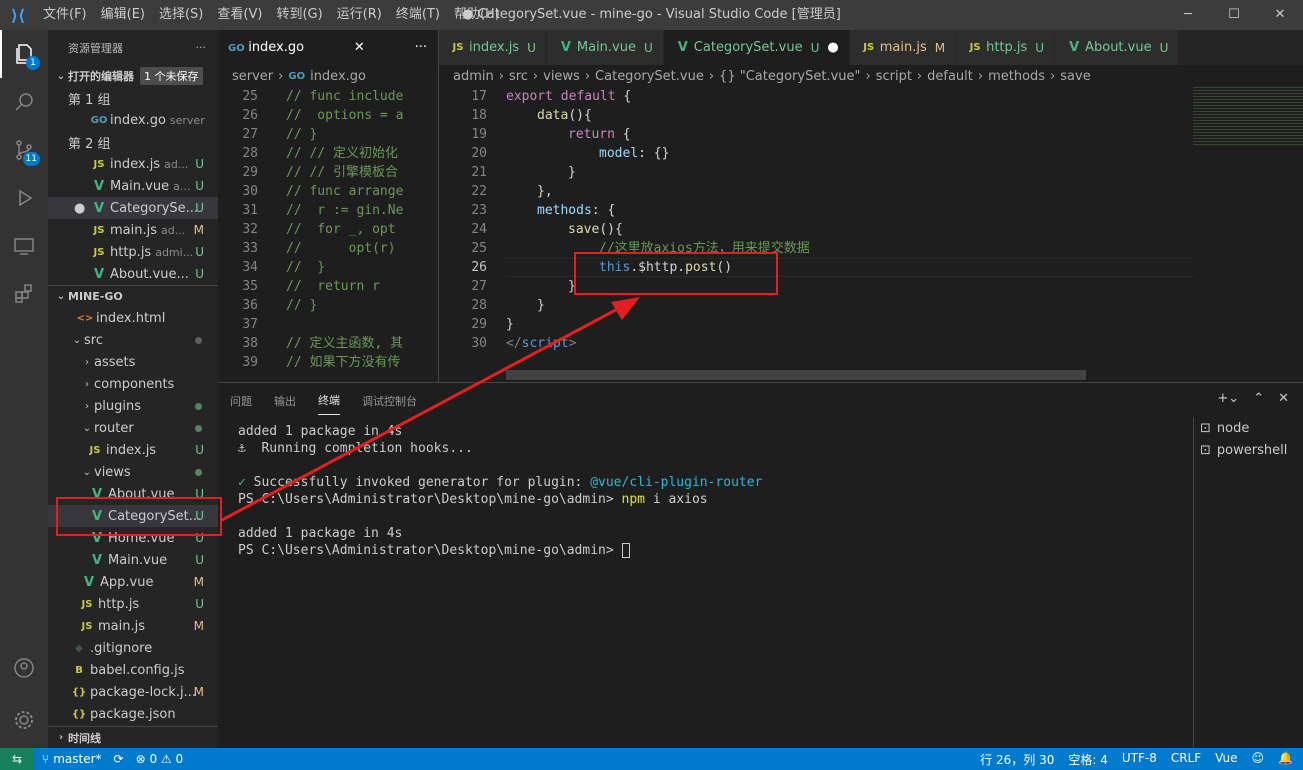 This screenshot has height=770, width=1303. What do you see at coordinates (77, 759) in the screenshot?
I see `git-branch: master*` at bounding box center [77, 759].